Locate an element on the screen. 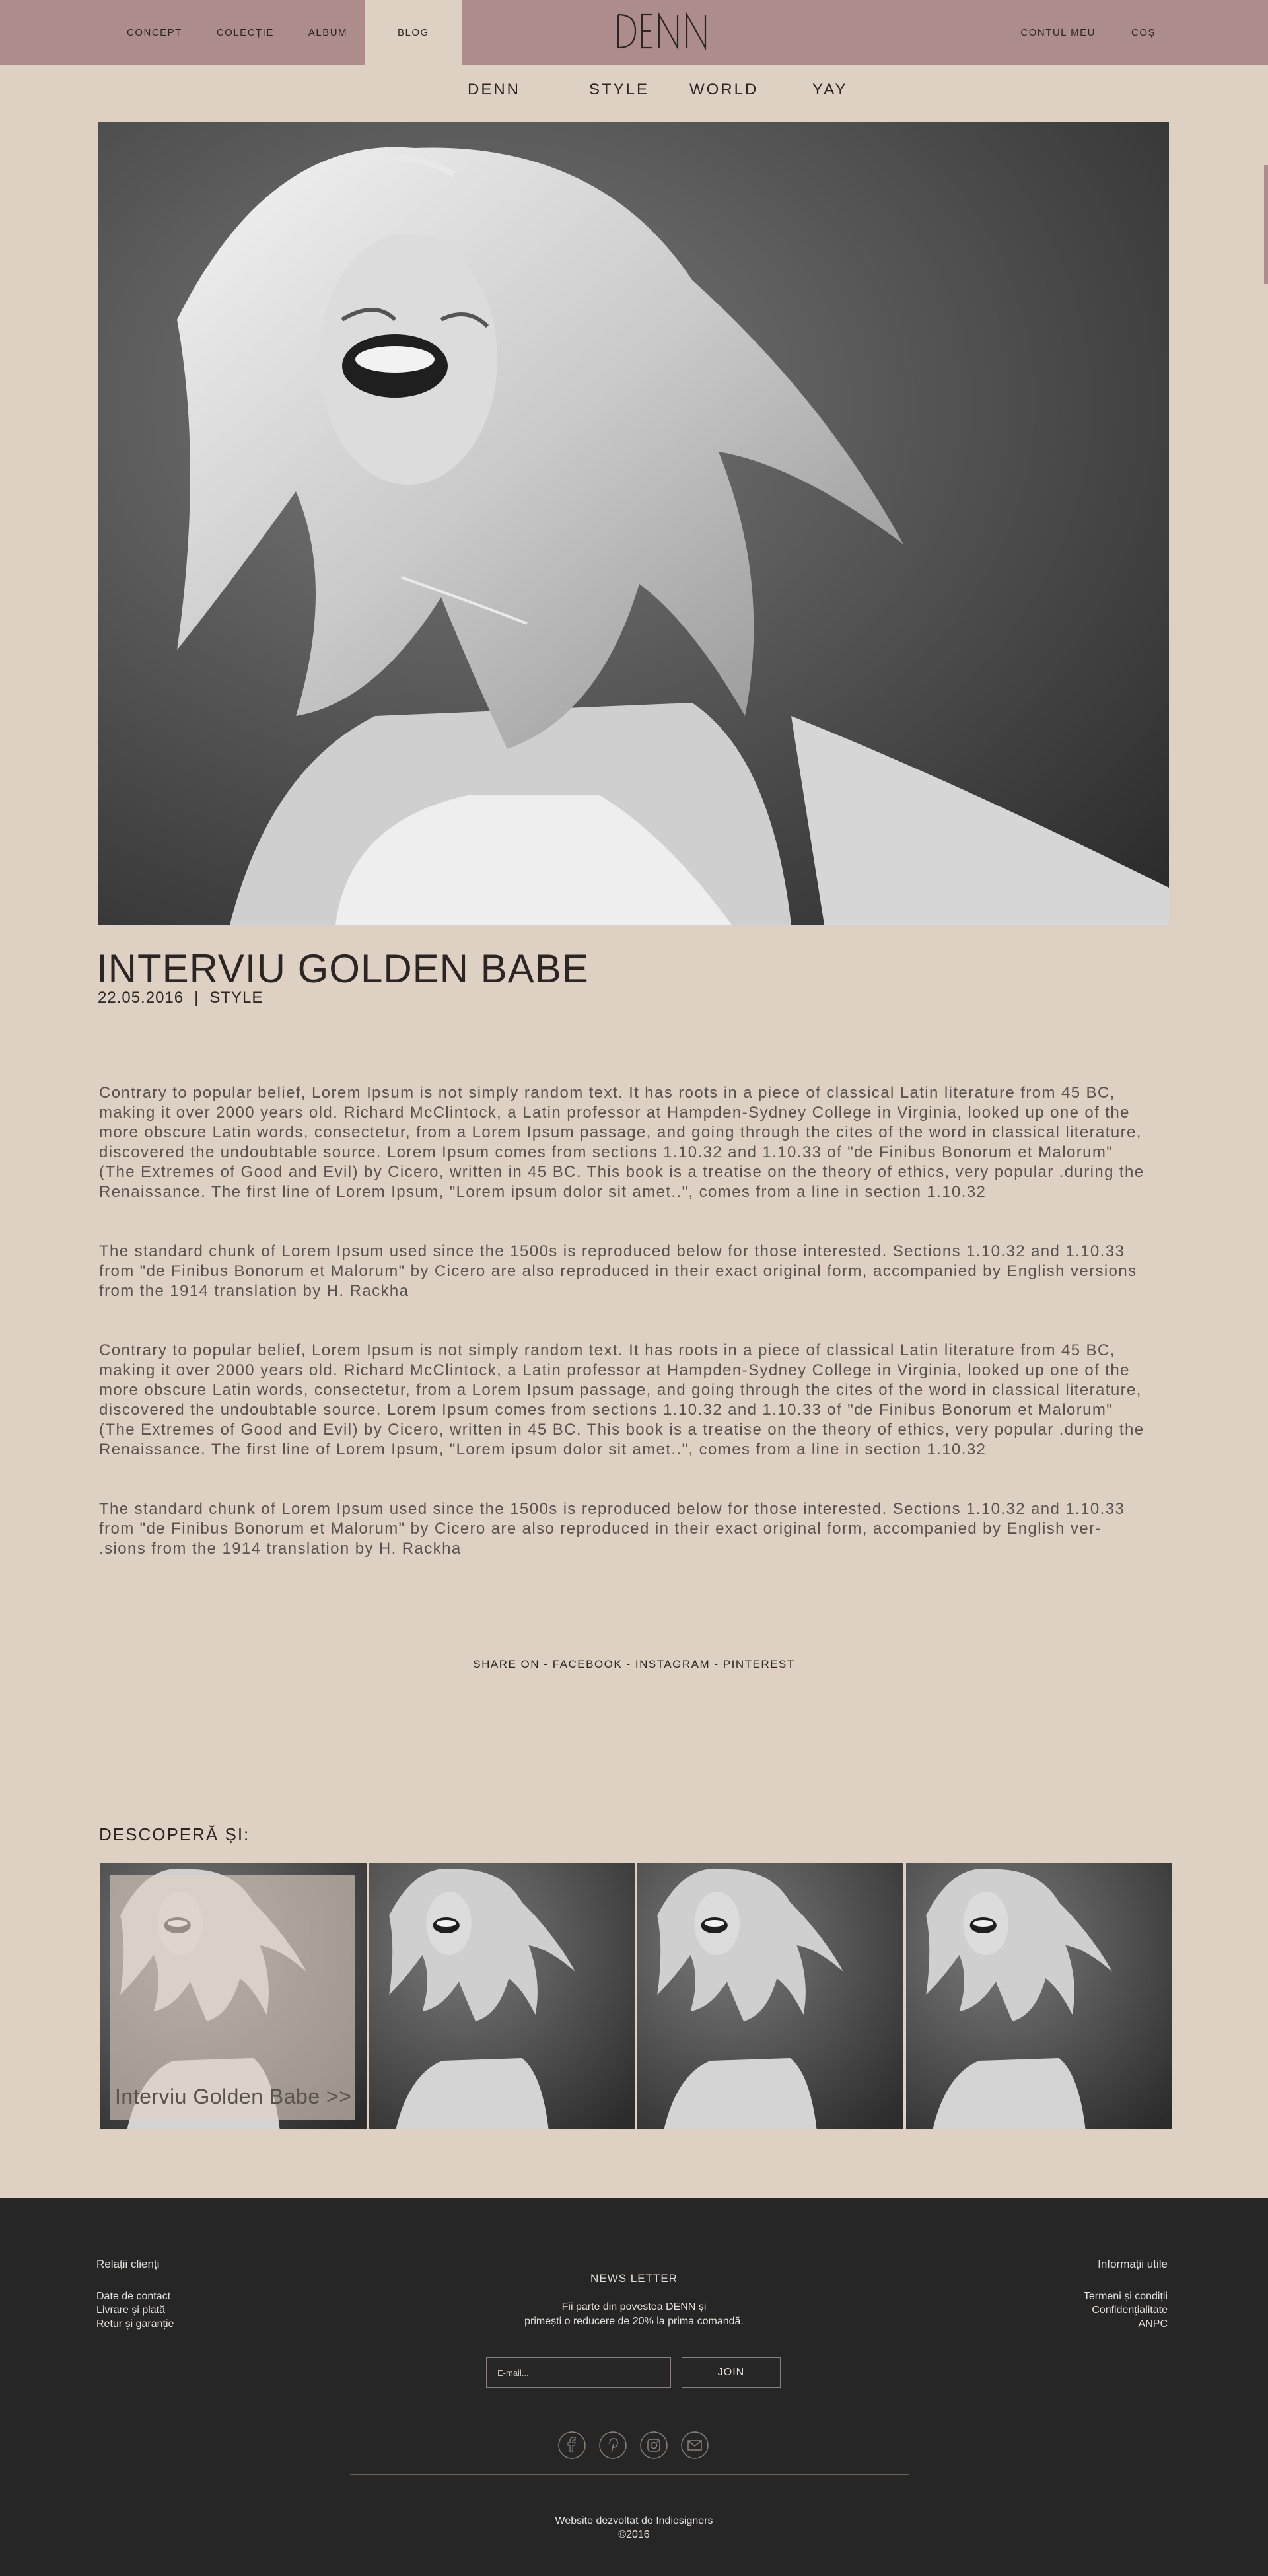  share-pinterest-link: PINTEREST is located at coordinates (759, 1664).